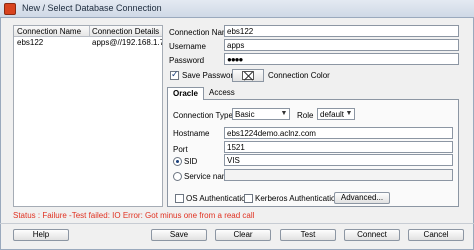  What do you see at coordinates (261, 114) in the screenshot?
I see `connection-type-select: Basic ▼` at bounding box center [261, 114].